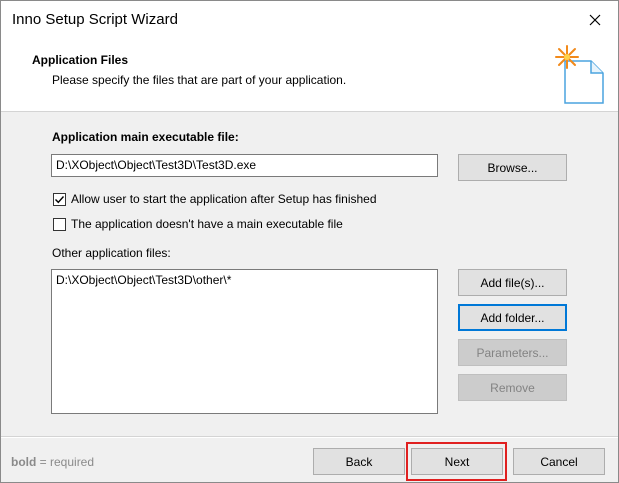 The width and height of the screenshot is (619, 483). I want to click on checkmark-icon, so click(60, 200).